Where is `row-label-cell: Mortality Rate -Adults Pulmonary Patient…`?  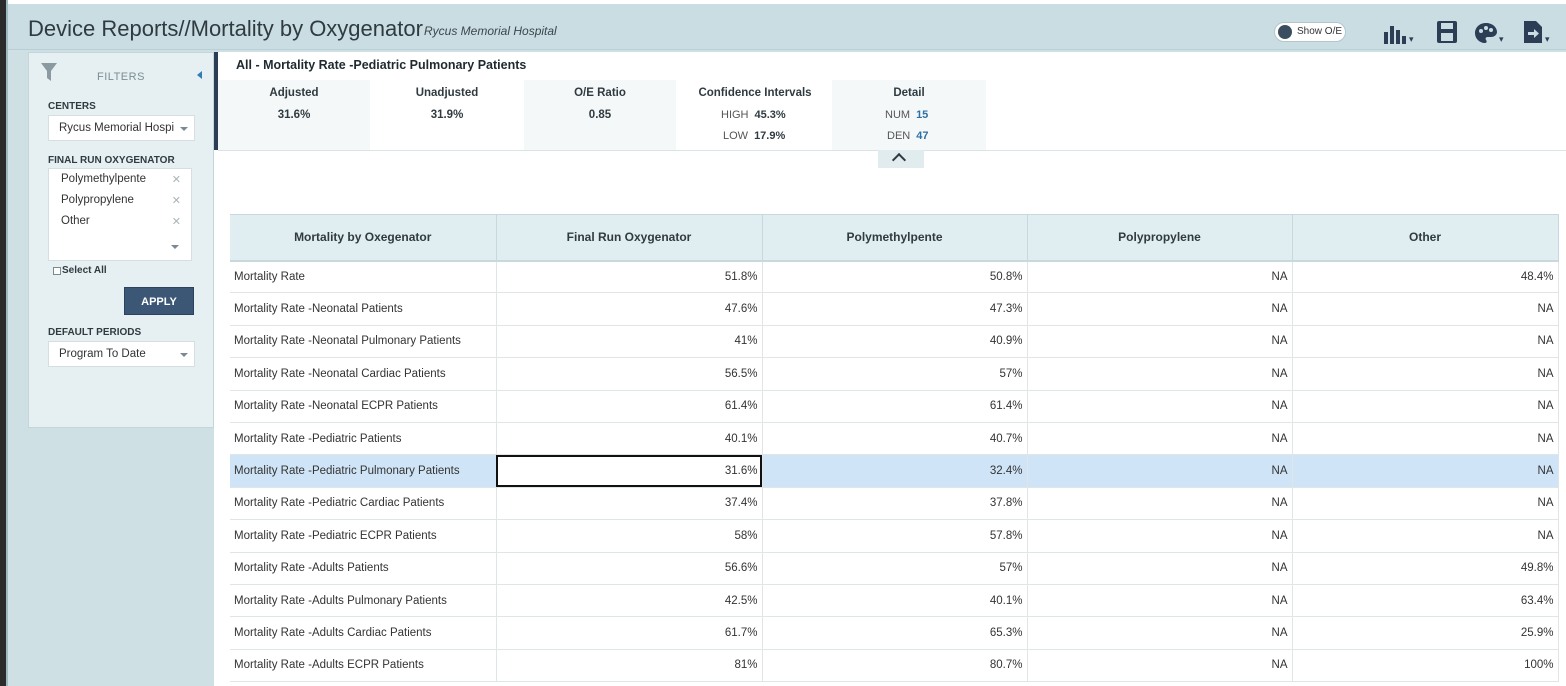
row-label-cell: Mortality Rate -Adults Pulmonary Patient… is located at coordinates (363, 601).